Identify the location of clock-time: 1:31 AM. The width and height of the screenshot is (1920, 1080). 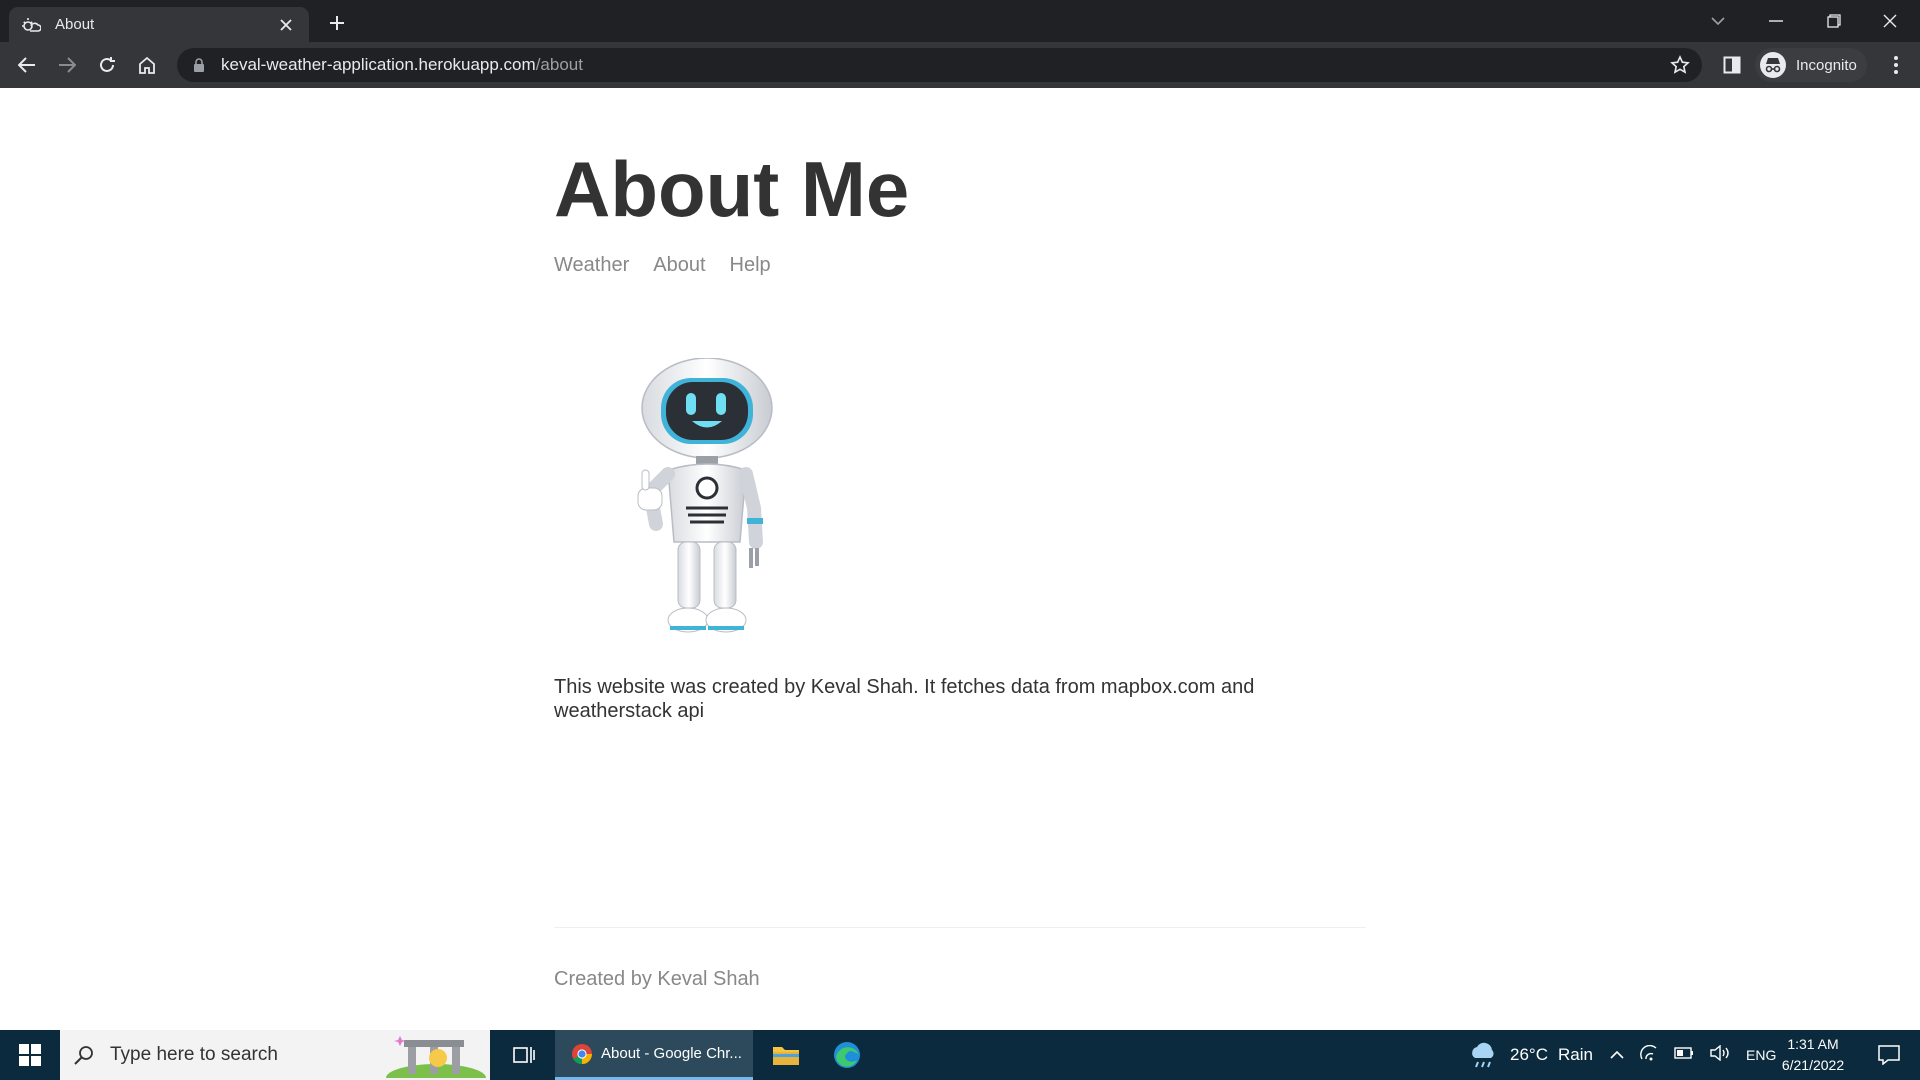
(1813, 1044).